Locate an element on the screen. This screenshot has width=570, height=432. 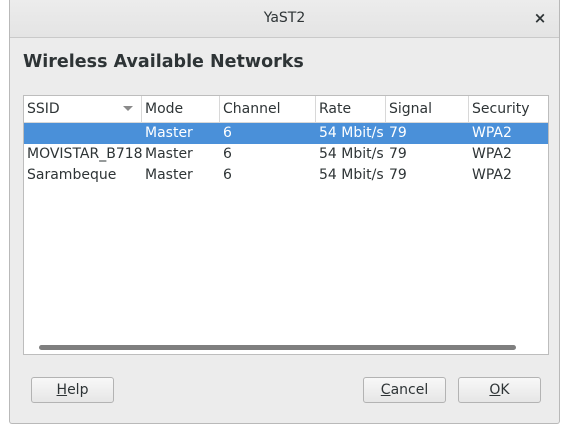
cell-ssid: MOVISTAR_B718 is located at coordinates (84, 154).